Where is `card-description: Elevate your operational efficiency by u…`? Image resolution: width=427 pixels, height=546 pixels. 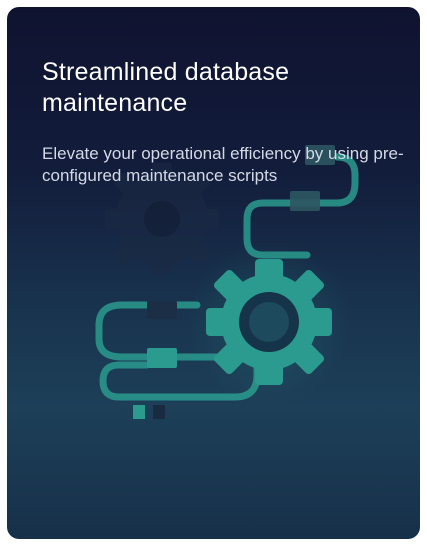 card-description: Elevate your operational efficiency by u… is located at coordinates (223, 164).